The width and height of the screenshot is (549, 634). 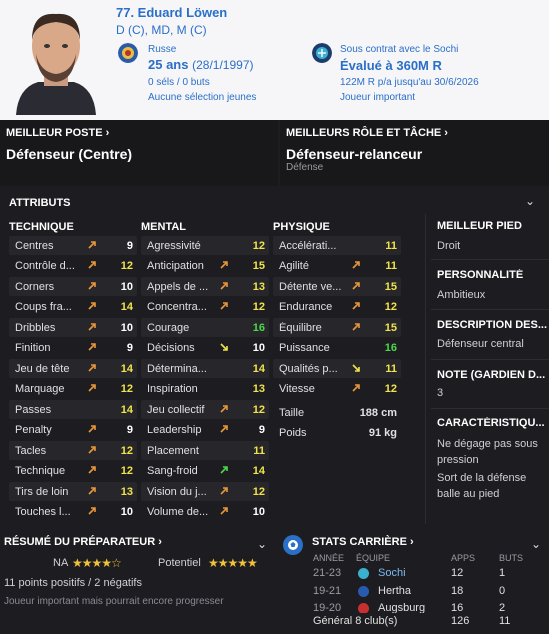 What do you see at coordinates (337, 389) in the screenshot?
I see `attribute-row-physique: Vitesse 12` at bounding box center [337, 389].